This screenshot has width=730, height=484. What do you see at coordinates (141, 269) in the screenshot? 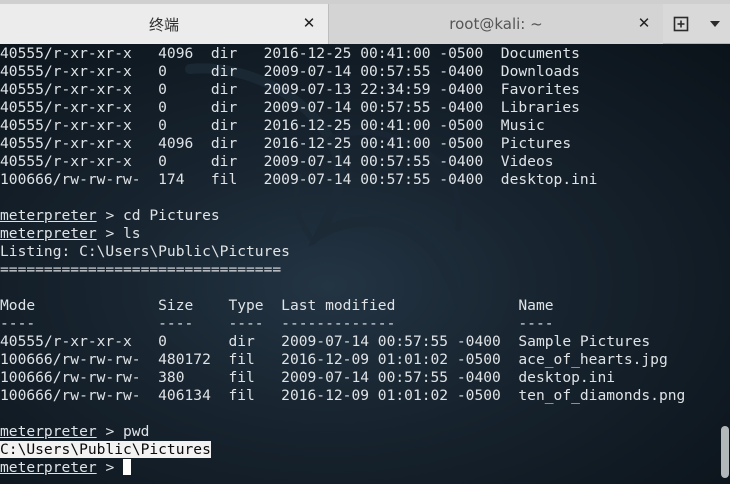
I see `terminal-line: ================================` at bounding box center [141, 269].